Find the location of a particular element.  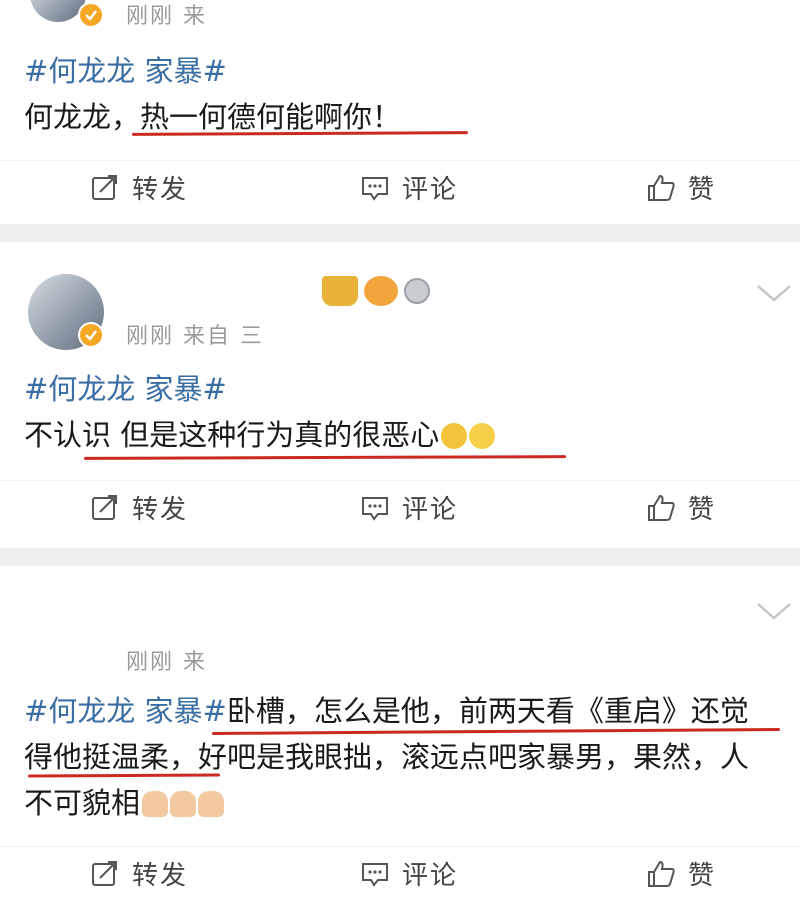

post-meta: 刚刚 来自 三 is located at coordinates (195, 334).